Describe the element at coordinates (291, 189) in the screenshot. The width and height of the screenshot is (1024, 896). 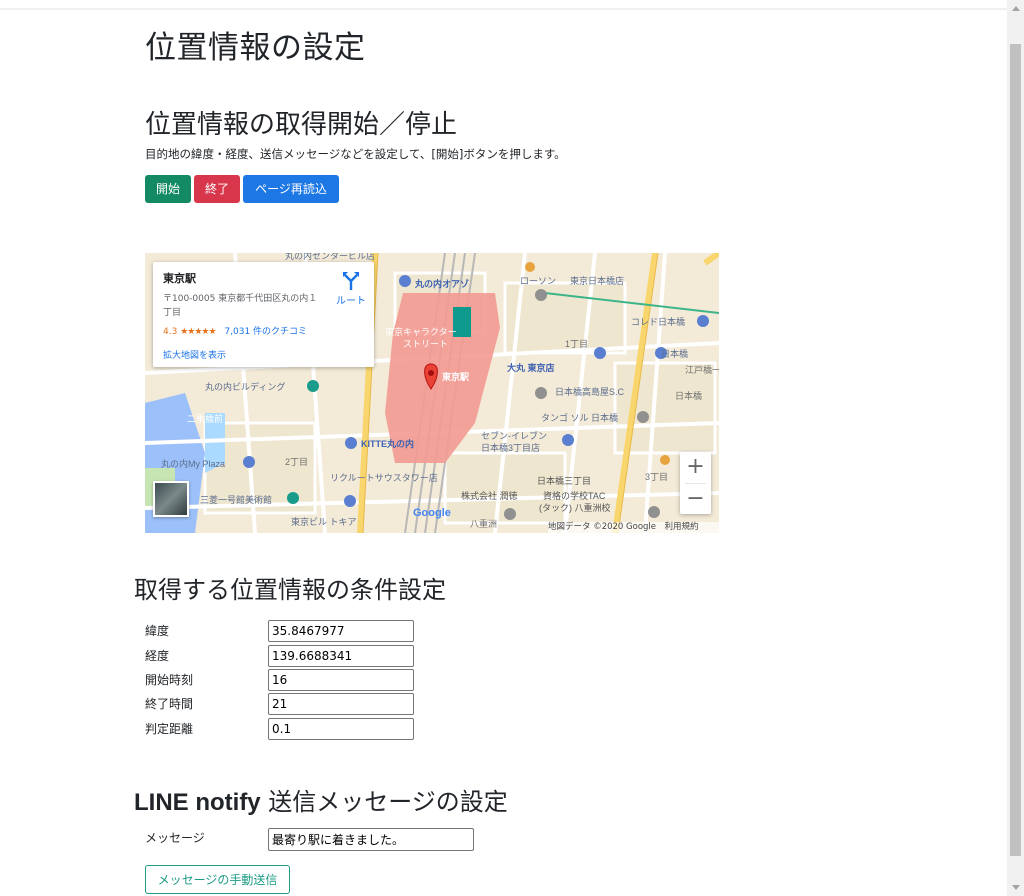
I see `reload-page-button: ページ再読込` at that location.